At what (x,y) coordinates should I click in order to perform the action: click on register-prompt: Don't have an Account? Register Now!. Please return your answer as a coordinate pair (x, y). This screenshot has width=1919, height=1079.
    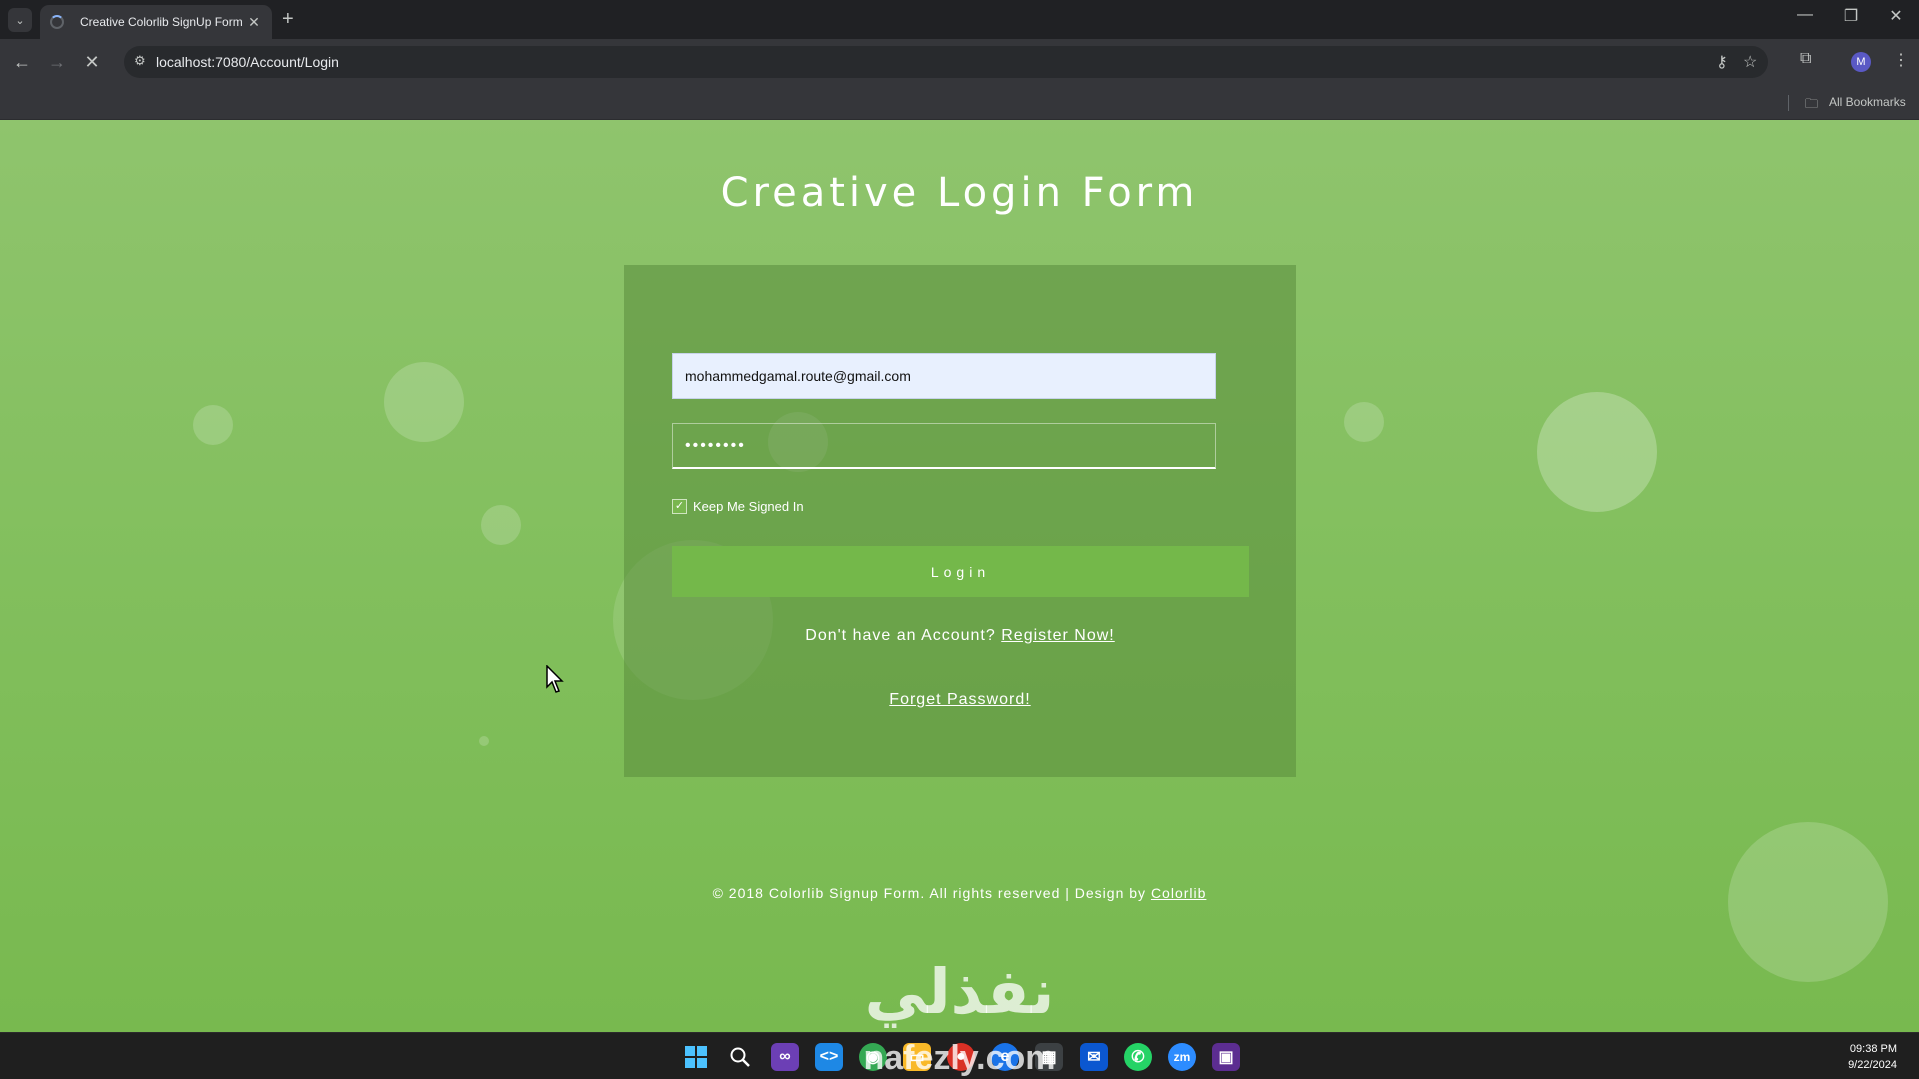
    Looking at the image, I should click on (960, 636).